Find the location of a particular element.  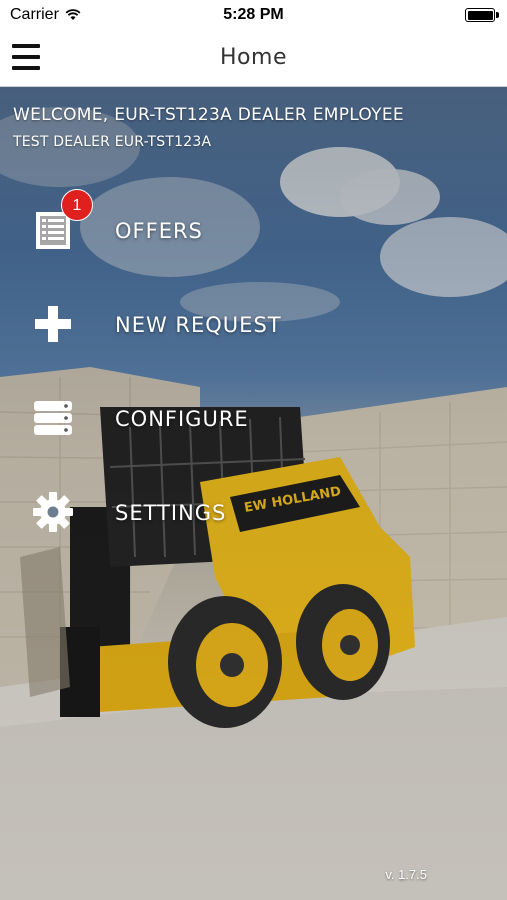

navigation-bar: Home is located at coordinates (253, 58).